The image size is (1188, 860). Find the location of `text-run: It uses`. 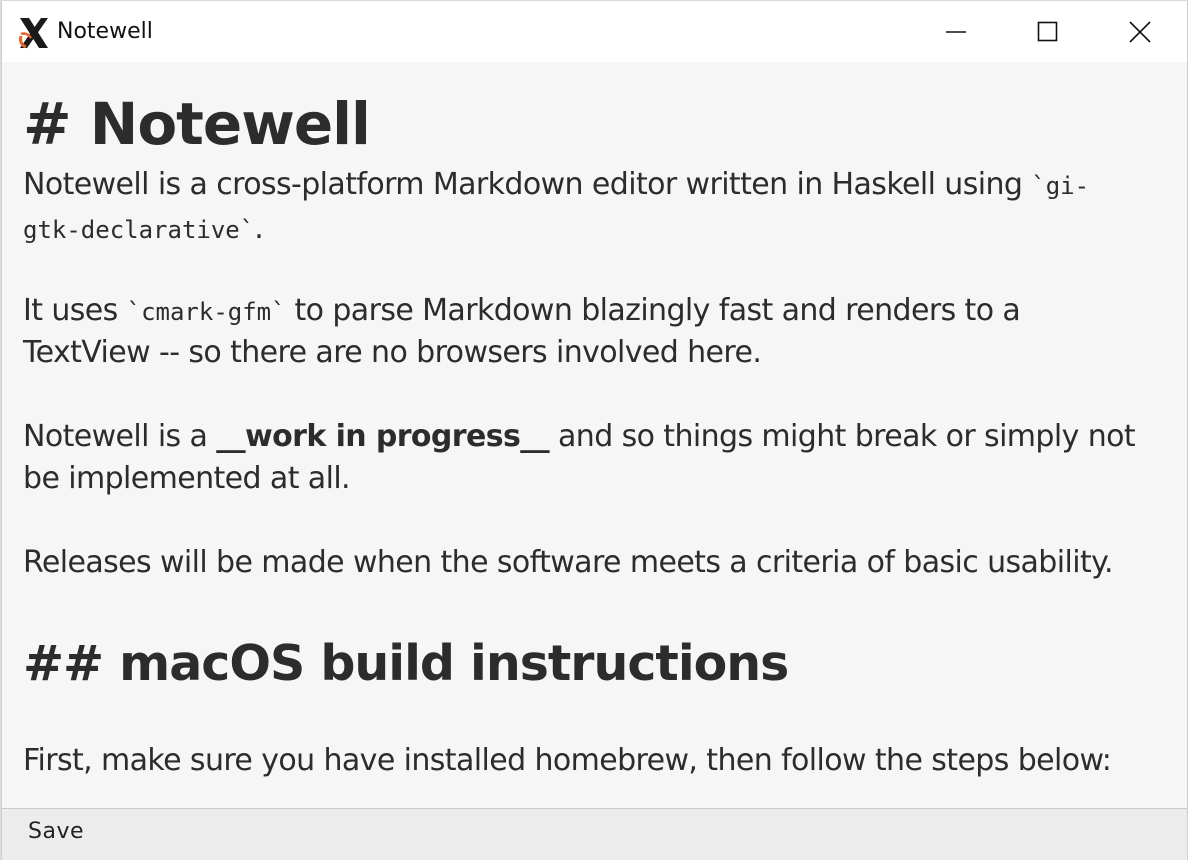

text-run: It uses is located at coordinates (75, 310).